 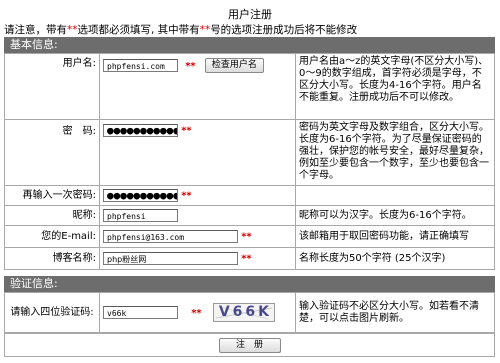 What do you see at coordinates (52, 215) in the screenshot?
I see `nickname-label: 昵称:` at bounding box center [52, 215].